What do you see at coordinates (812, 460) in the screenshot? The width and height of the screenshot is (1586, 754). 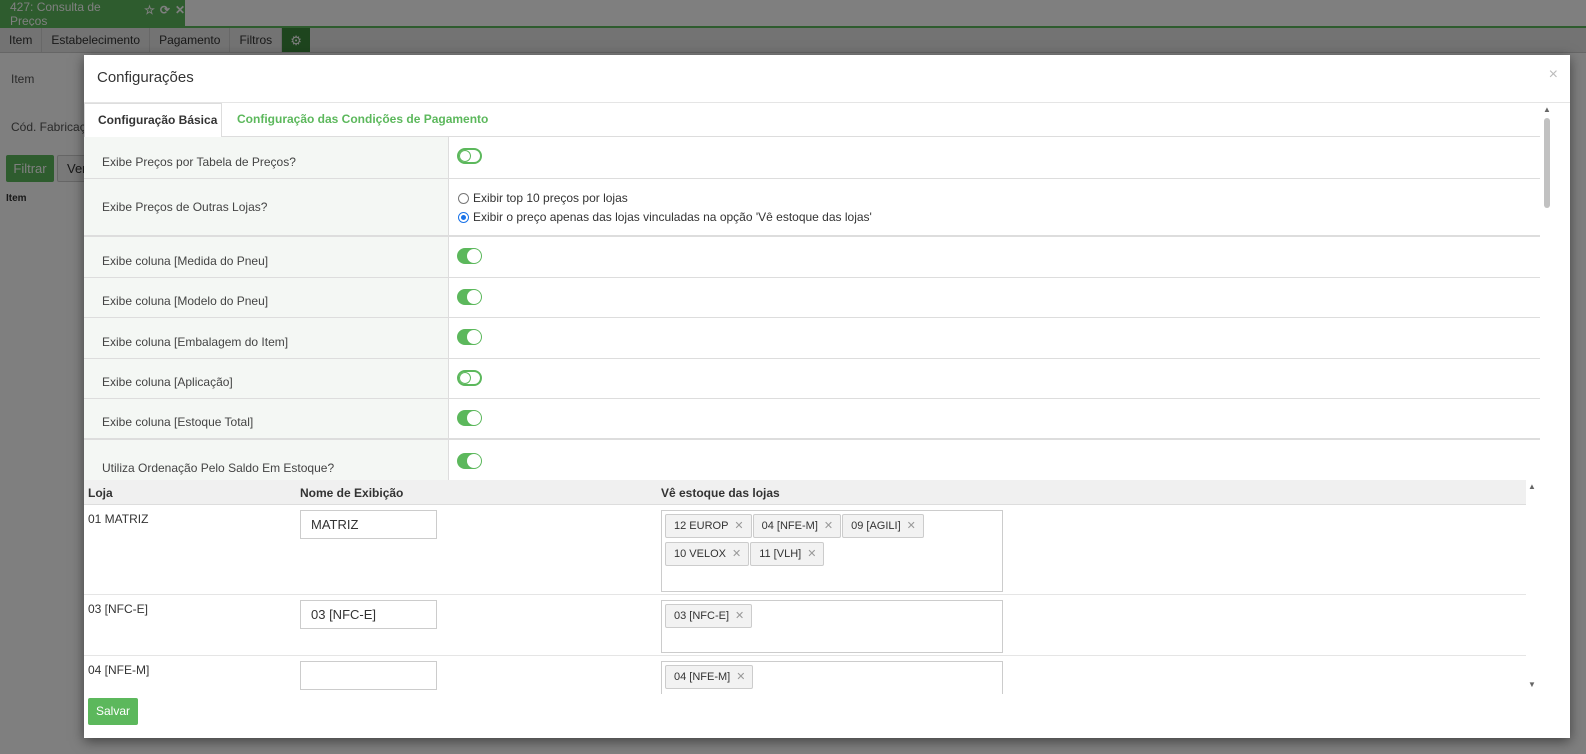 I see `setting-row: Utiliza Ordenação Pelo Saldo Em Estoque?` at bounding box center [812, 460].